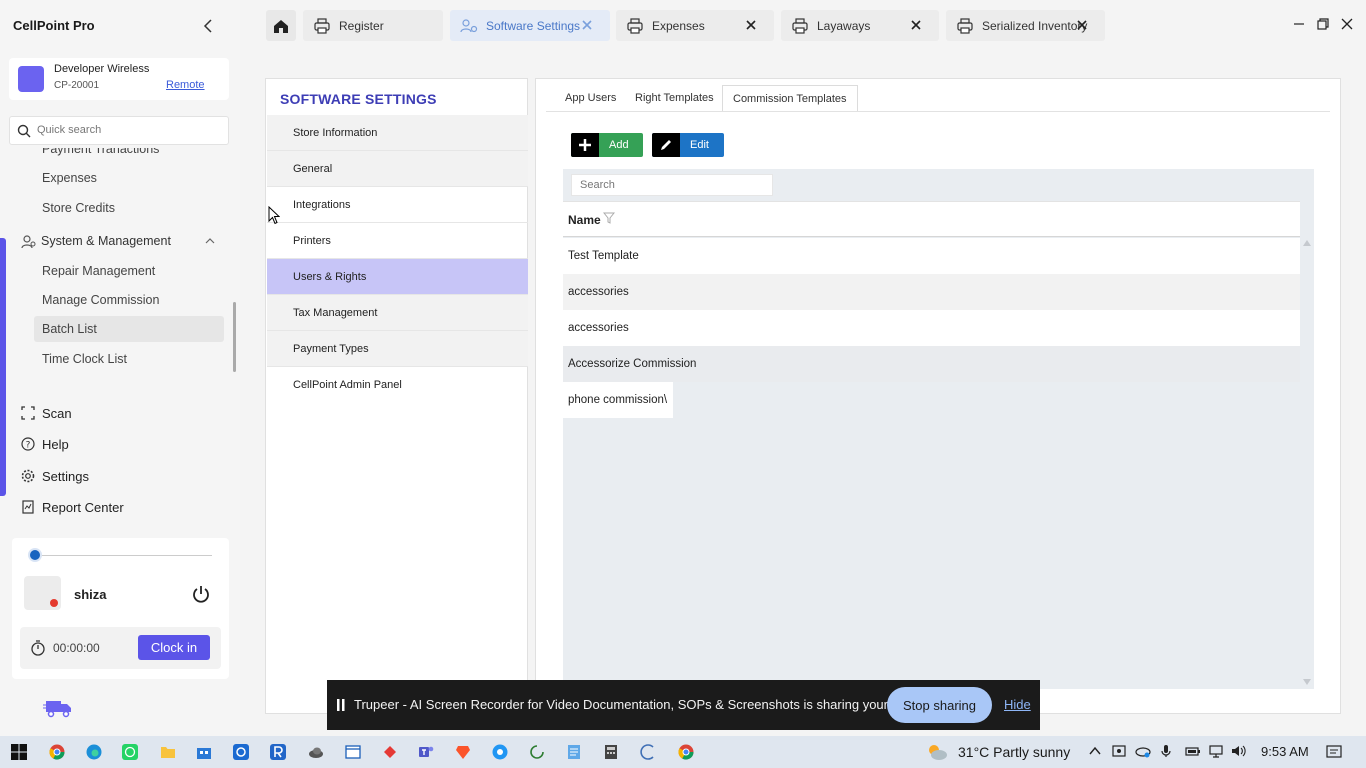 Image resolution: width=1366 pixels, height=768 pixels. What do you see at coordinates (937, 752) in the screenshot?
I see `weather-icon` at bounding box center [937, 752].